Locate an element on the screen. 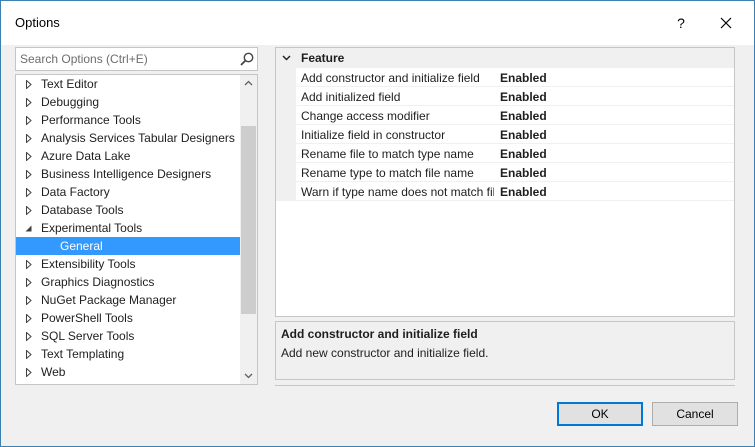 Image resolution: width=755 pixels, height=447 pixels. divider is located at coordinates (505, 385).